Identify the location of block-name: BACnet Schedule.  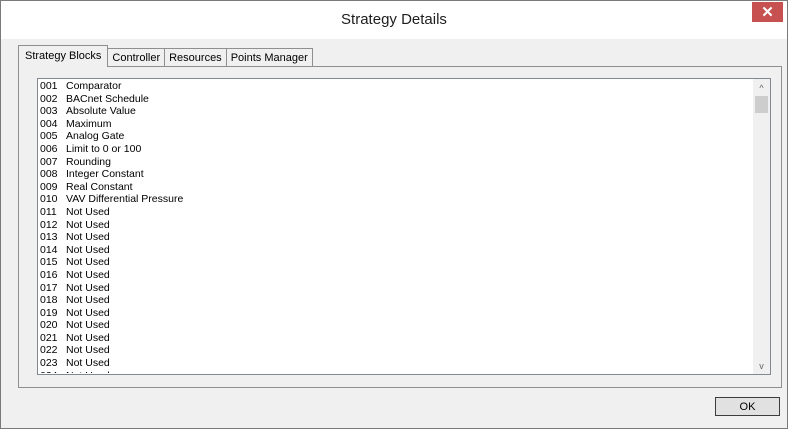
(107, 98).